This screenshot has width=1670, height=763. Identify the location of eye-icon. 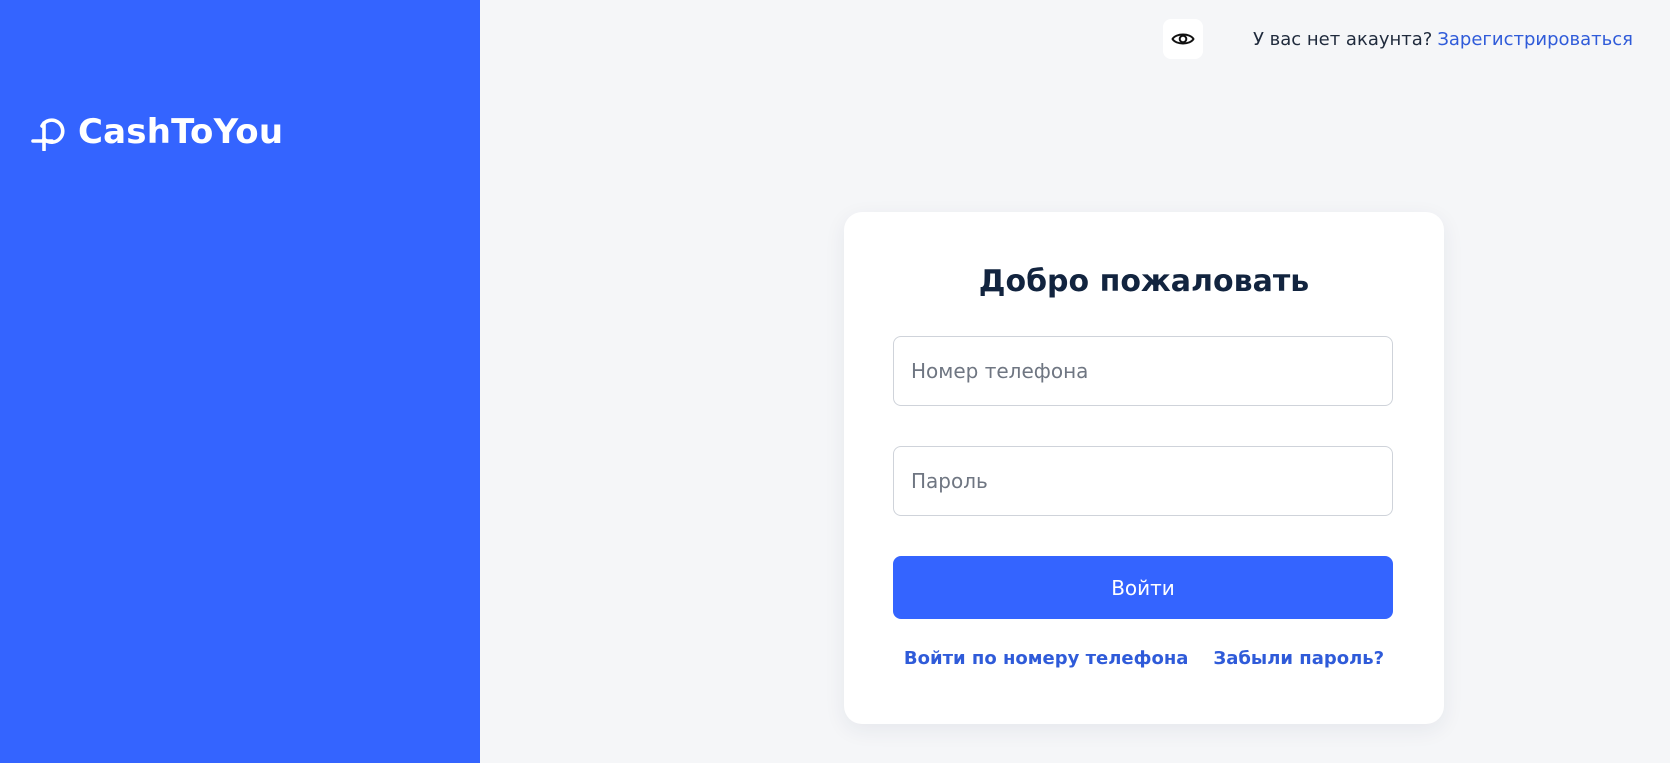
(1183, 39).